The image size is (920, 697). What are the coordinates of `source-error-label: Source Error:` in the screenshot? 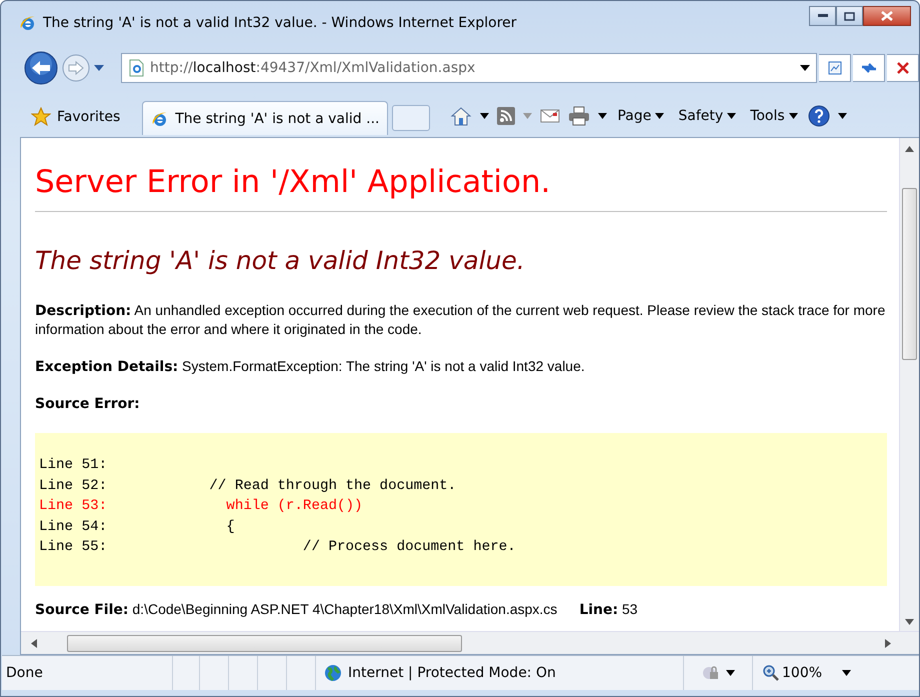 It's located at (87, 404).